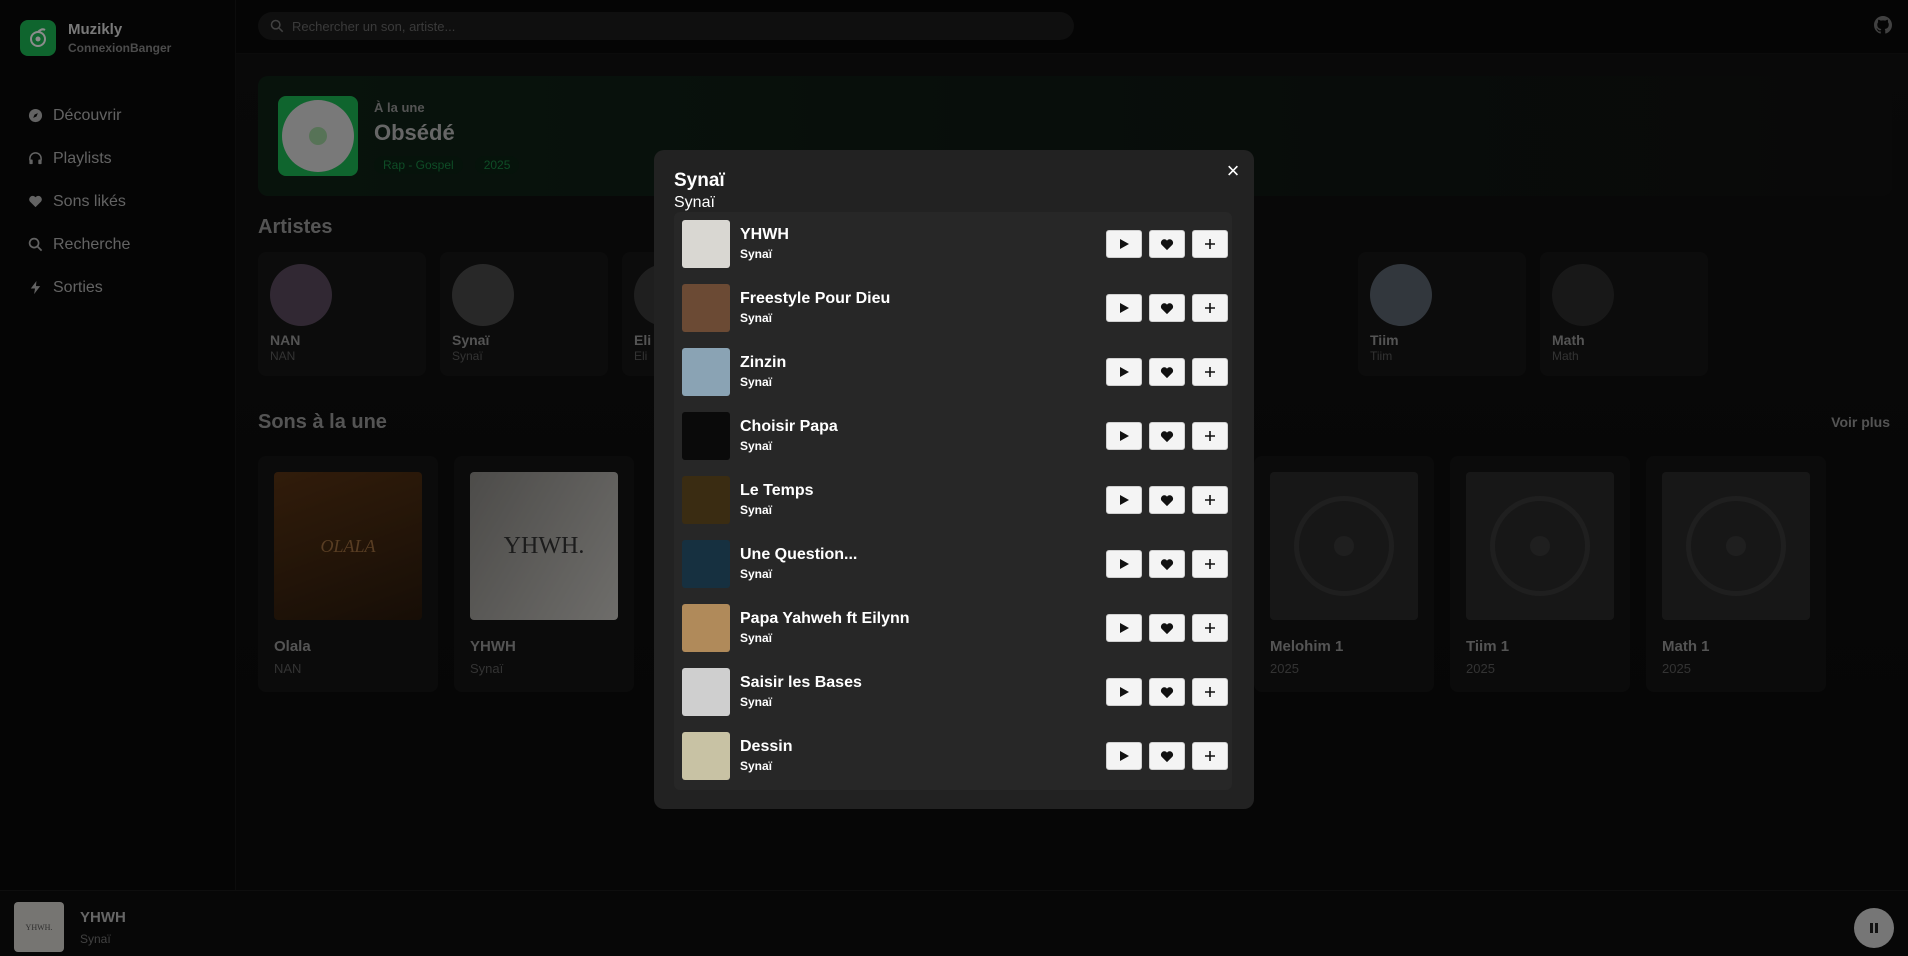 The image size is (1908, 956). Describe the element at coordinates (763, 362) in the screenshot. I see `track-title: Zinzin` at that location.